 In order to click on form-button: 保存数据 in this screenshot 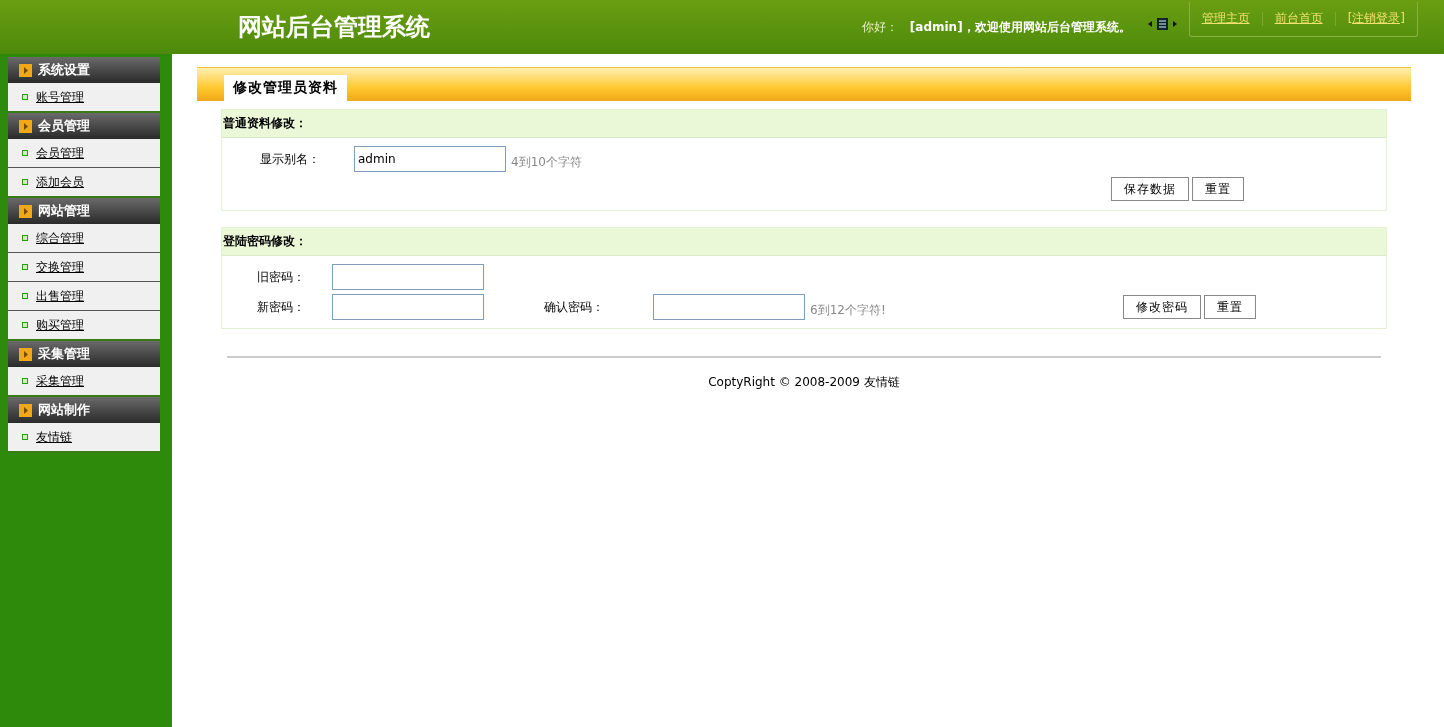, I will do `click(1150, 189)`.